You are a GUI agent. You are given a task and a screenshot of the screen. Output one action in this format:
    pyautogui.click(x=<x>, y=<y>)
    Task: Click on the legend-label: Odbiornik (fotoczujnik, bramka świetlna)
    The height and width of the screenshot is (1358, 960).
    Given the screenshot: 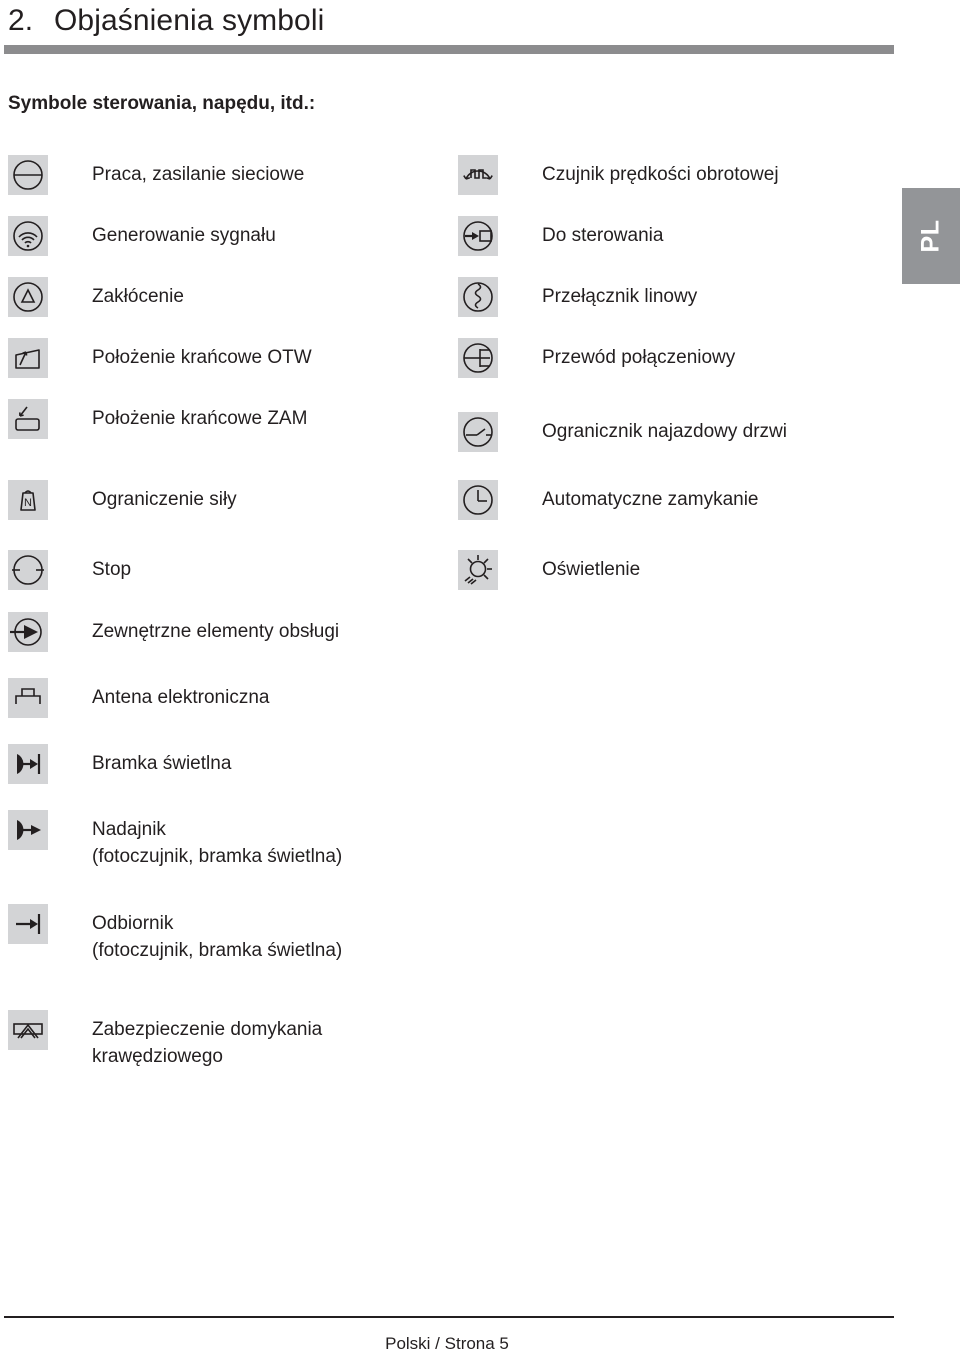 What is the action you would take?
    pyautogui.click(x=217, y=937)
    